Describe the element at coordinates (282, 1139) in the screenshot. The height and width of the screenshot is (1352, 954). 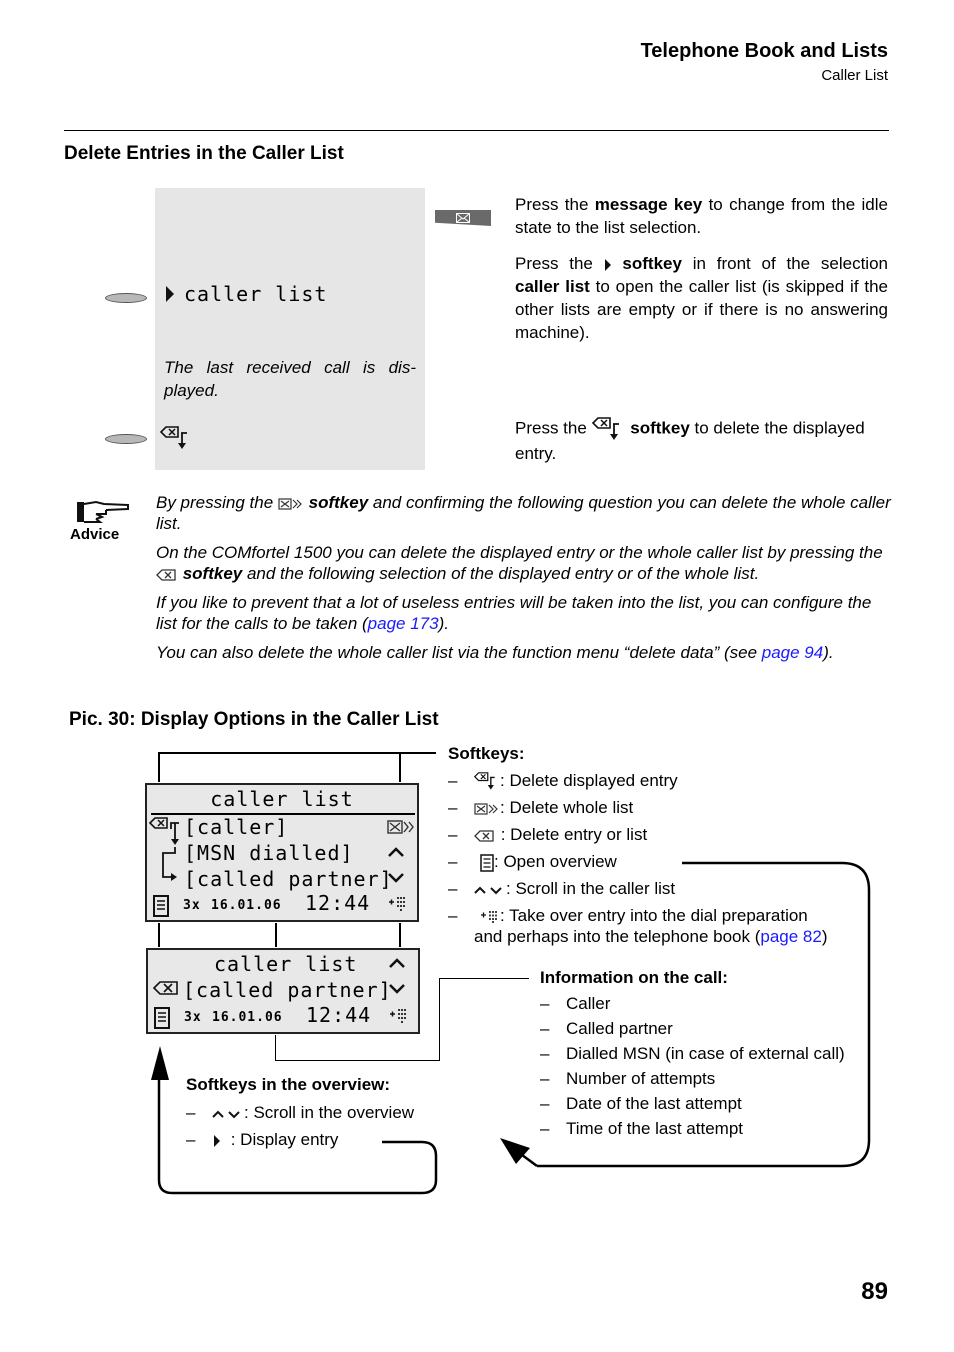
I see `overview-softkey-text: : Display entry` at that location.